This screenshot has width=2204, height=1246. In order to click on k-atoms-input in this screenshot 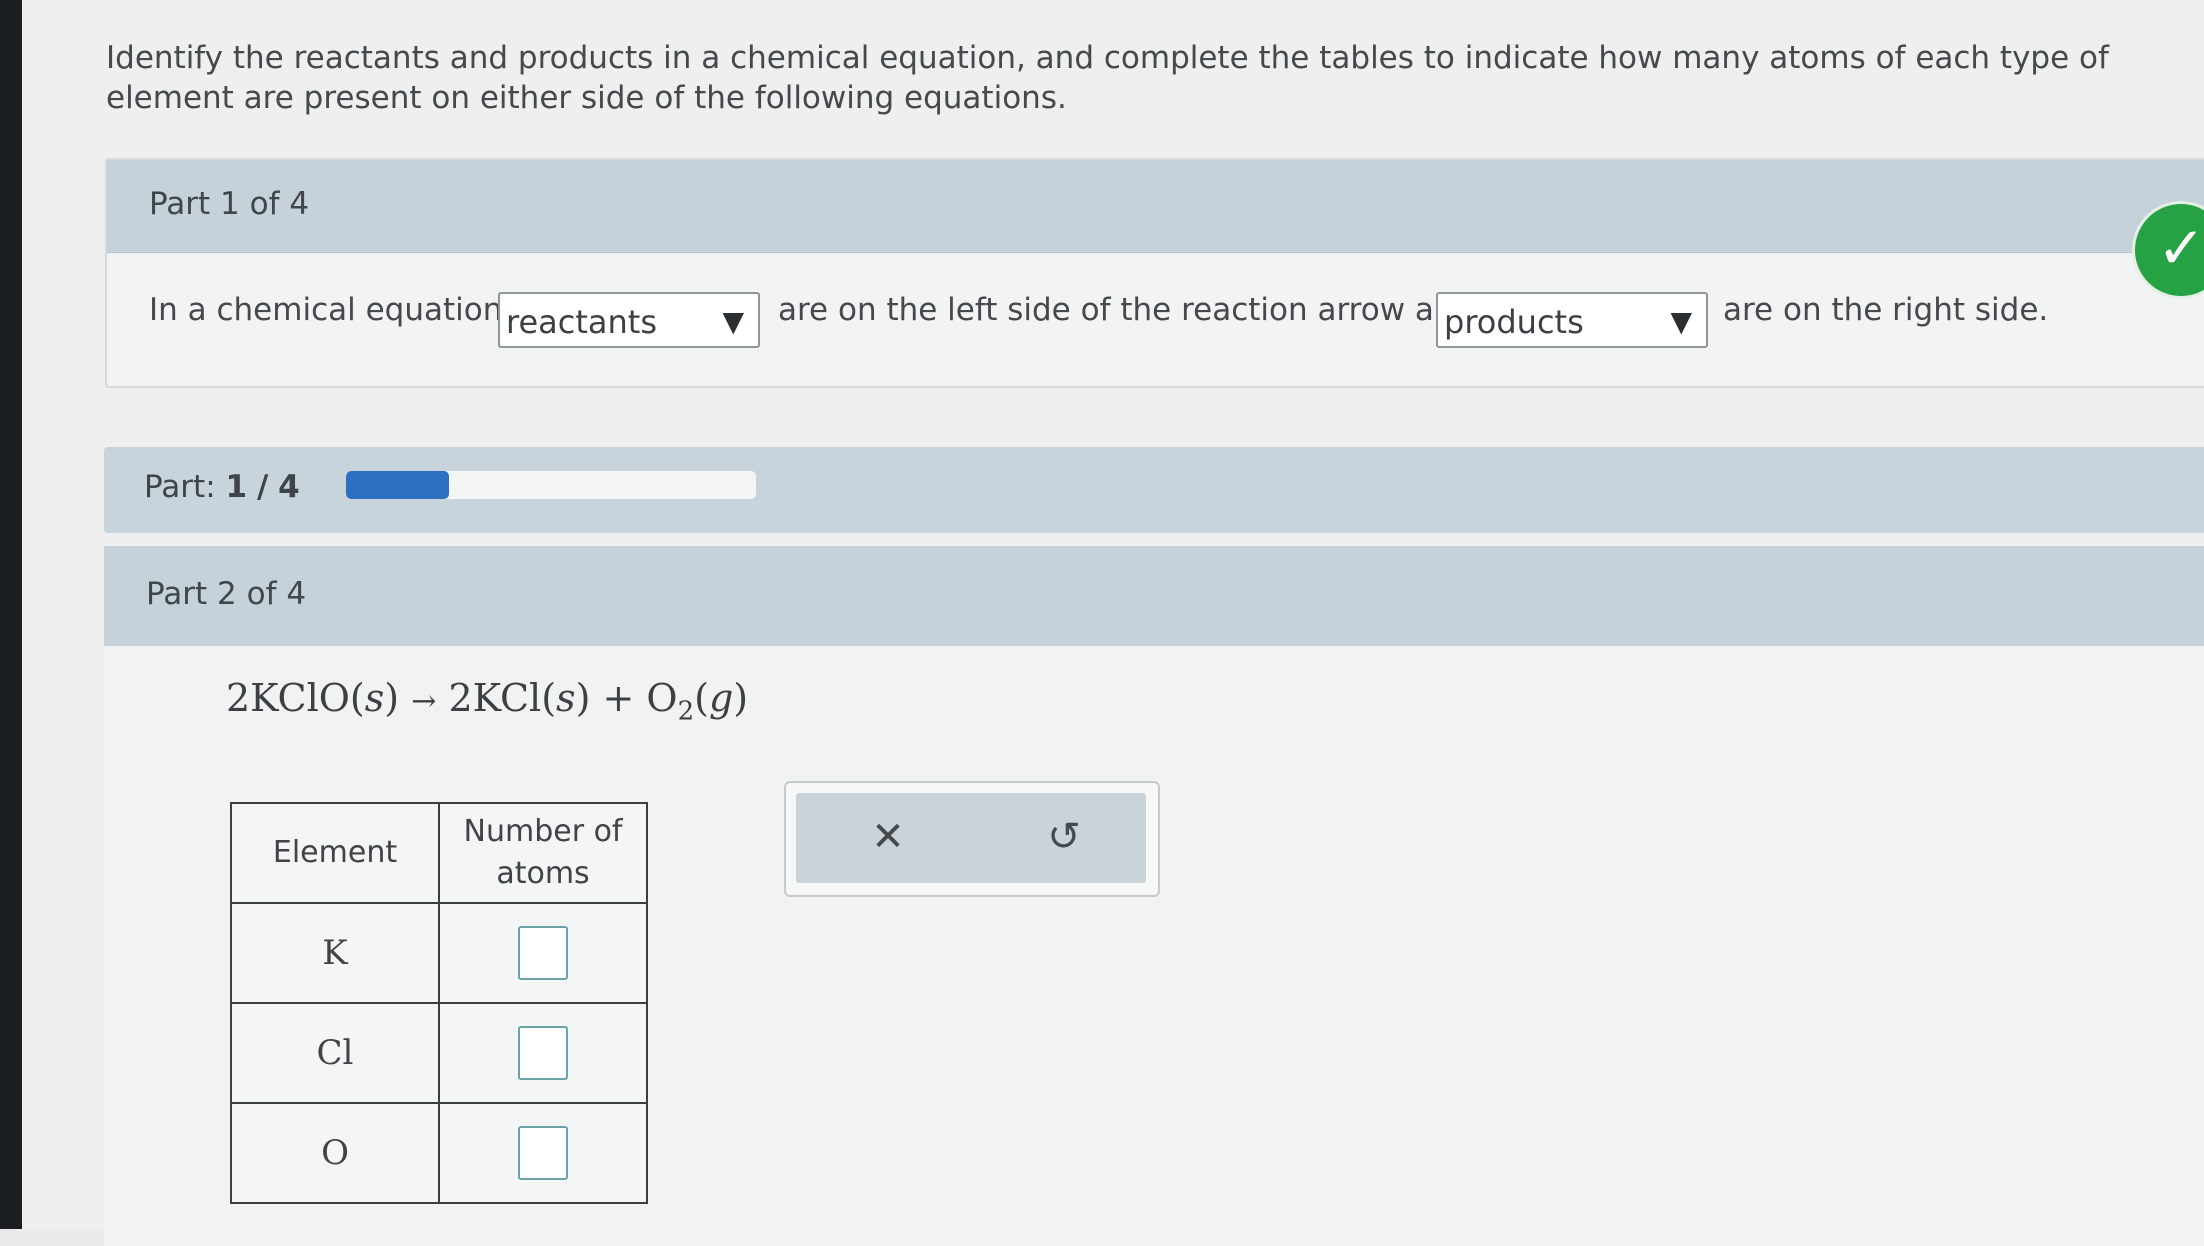, I will do `click(543, 953)`.